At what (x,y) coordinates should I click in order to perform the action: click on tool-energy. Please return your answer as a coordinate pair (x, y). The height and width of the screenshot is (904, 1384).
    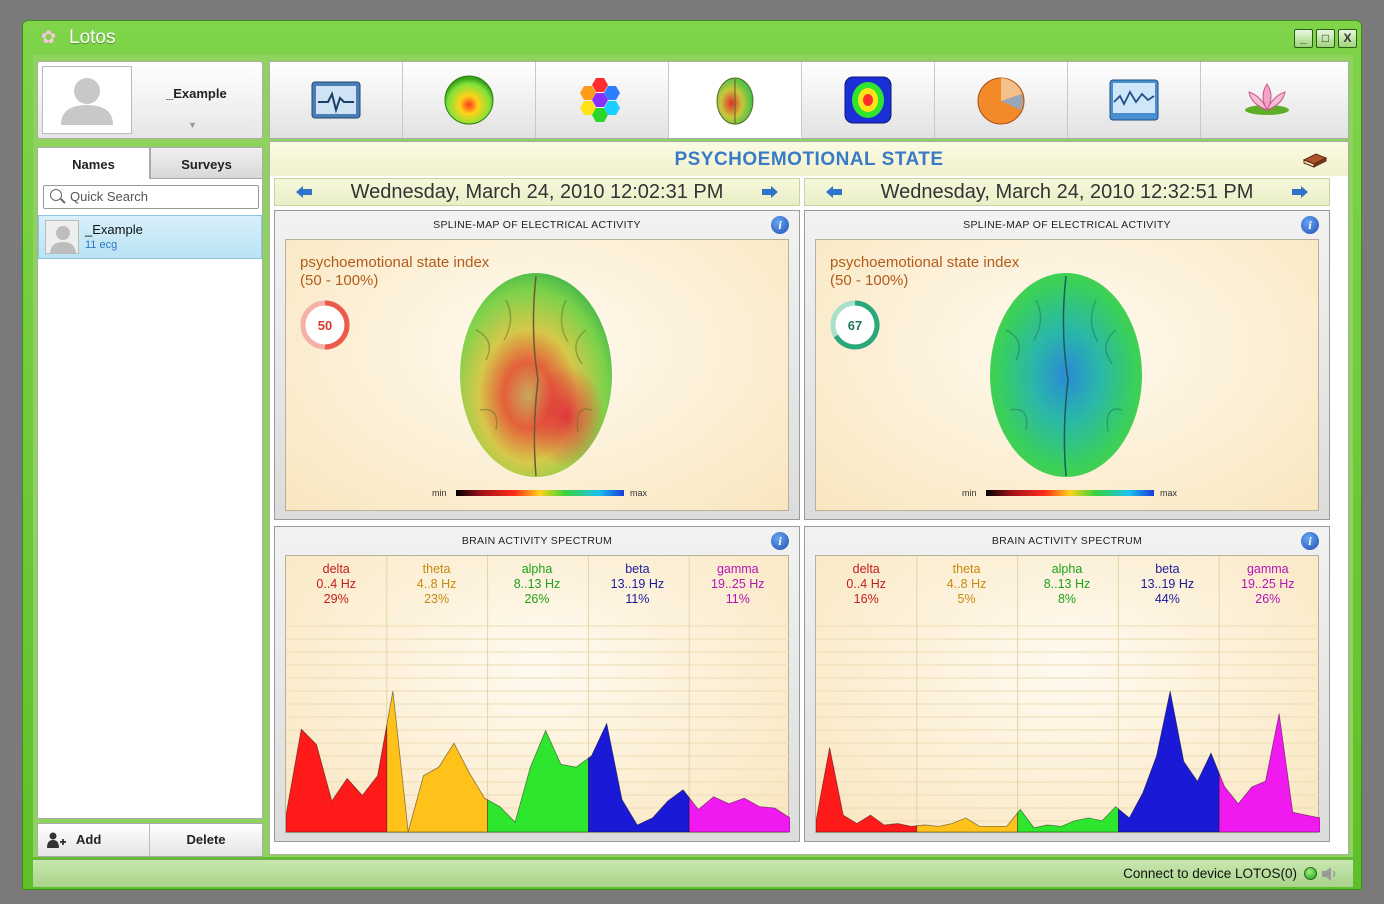
    Looking at the image, I should click on (469, 100).